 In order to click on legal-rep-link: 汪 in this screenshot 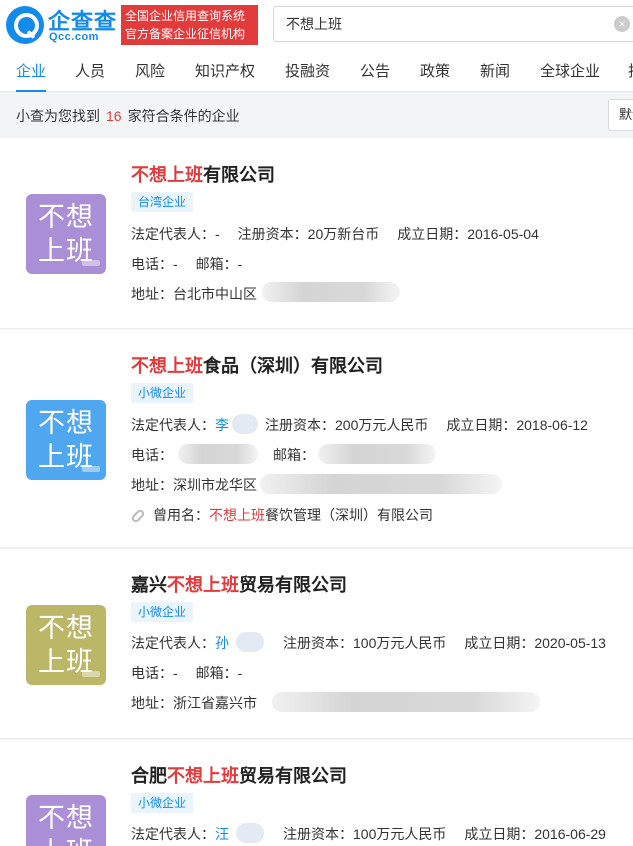, I will do `click(222, 834)`.